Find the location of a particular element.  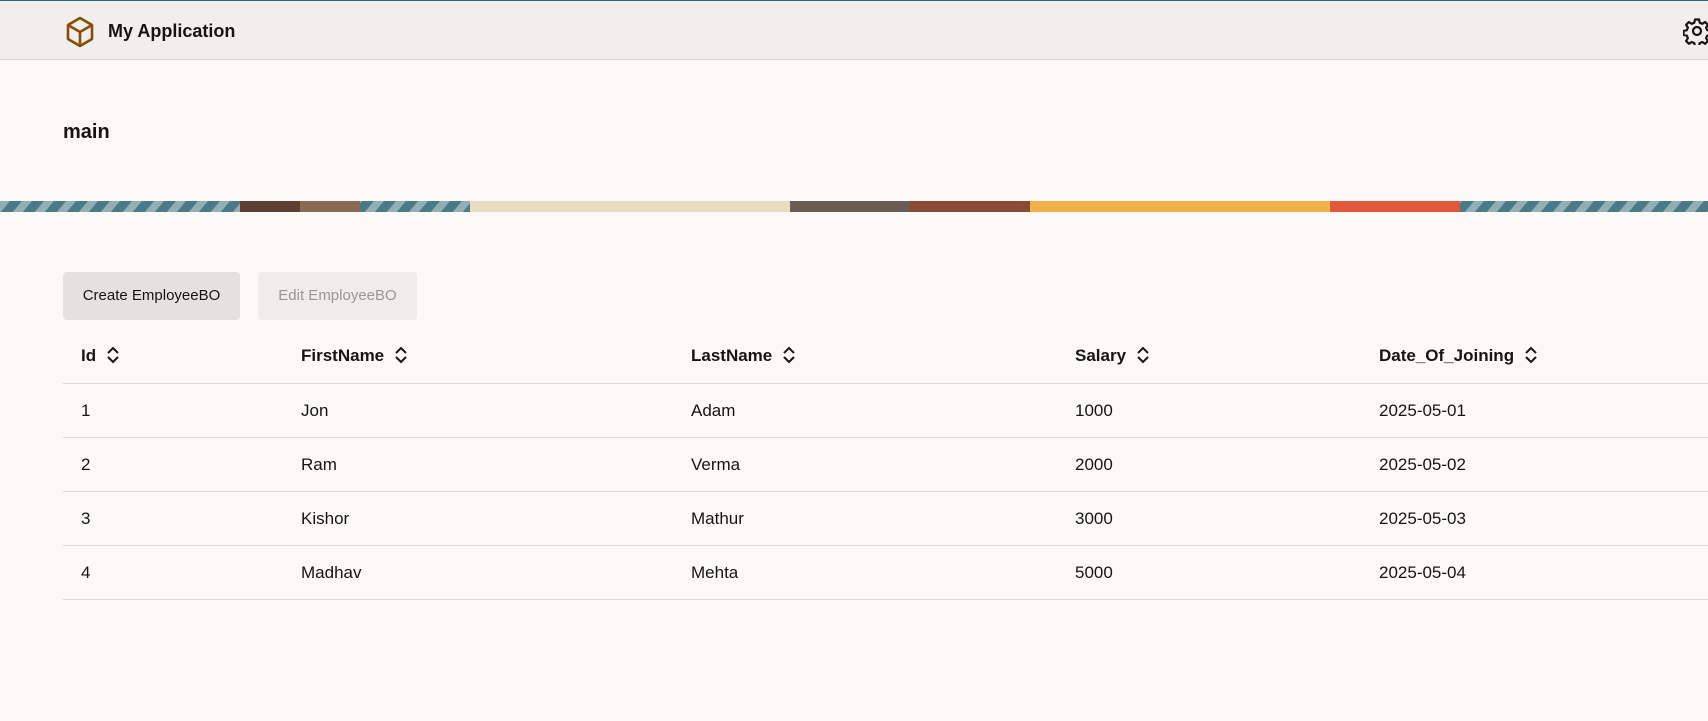

table-row: 4 Madhav Mehta 5000 2025-05-04 is located at coordinates (885, 573).